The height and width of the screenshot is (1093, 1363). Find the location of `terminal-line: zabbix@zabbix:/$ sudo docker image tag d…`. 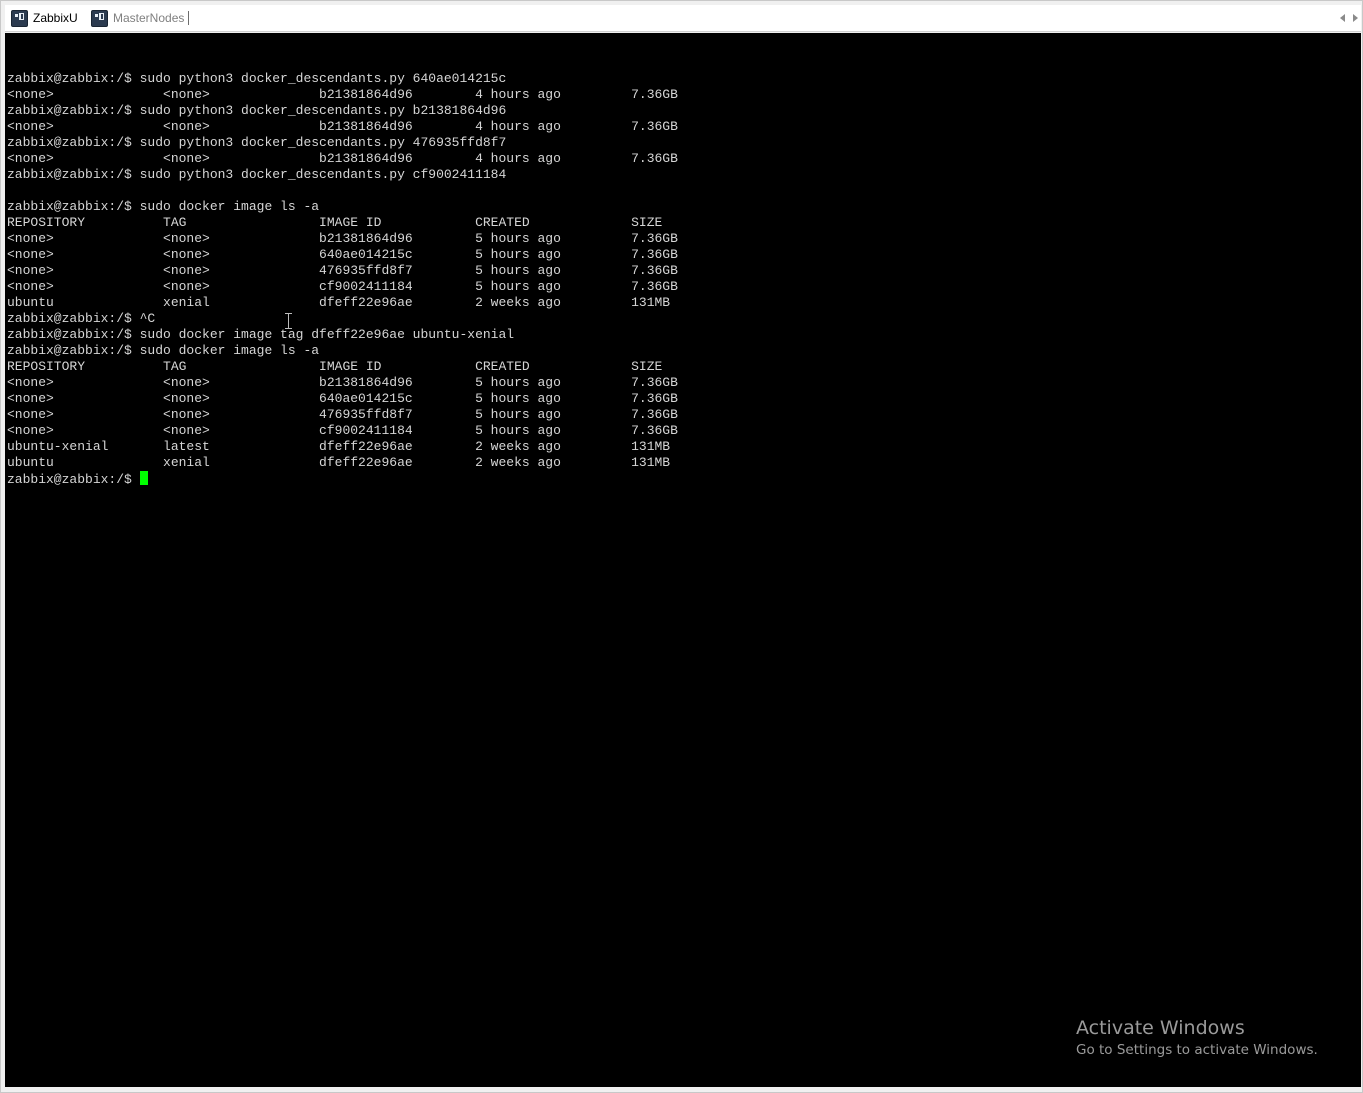

terminal-line: zabbix@zabbix:/$ sudo docker image tag d… is located at coordinates (261, 334).